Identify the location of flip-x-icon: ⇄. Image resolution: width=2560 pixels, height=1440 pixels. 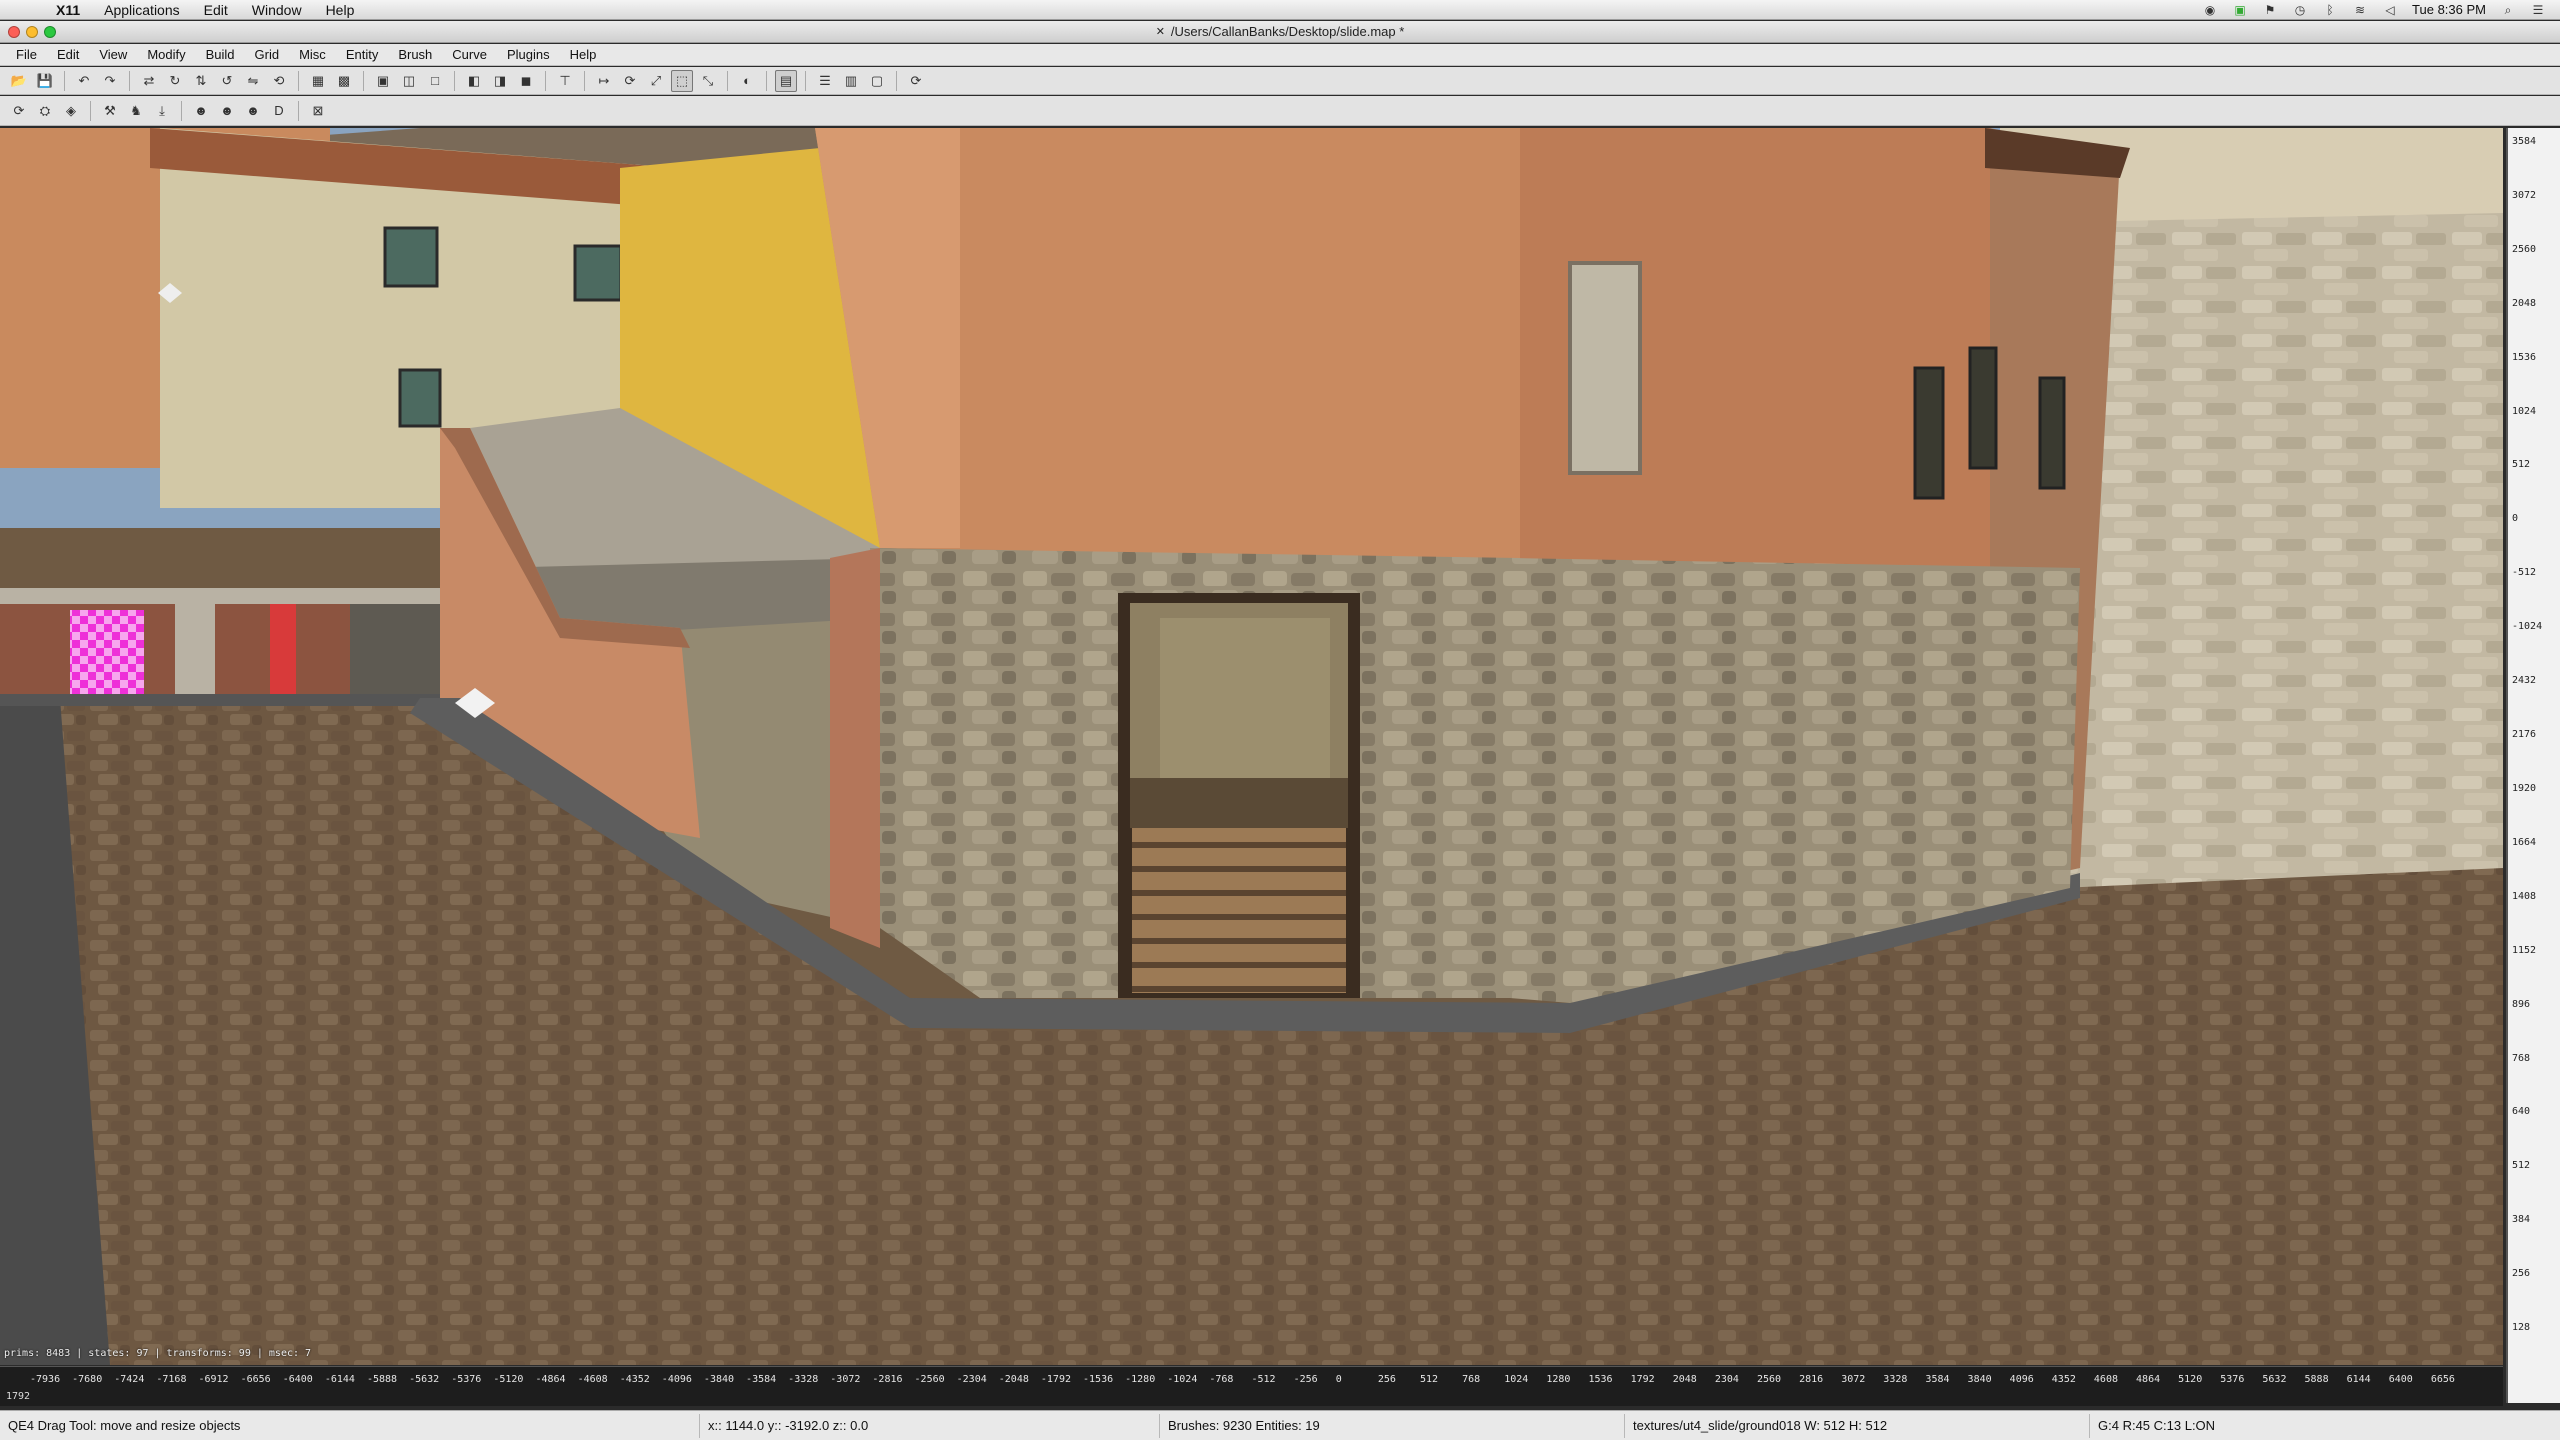
(149, 81).